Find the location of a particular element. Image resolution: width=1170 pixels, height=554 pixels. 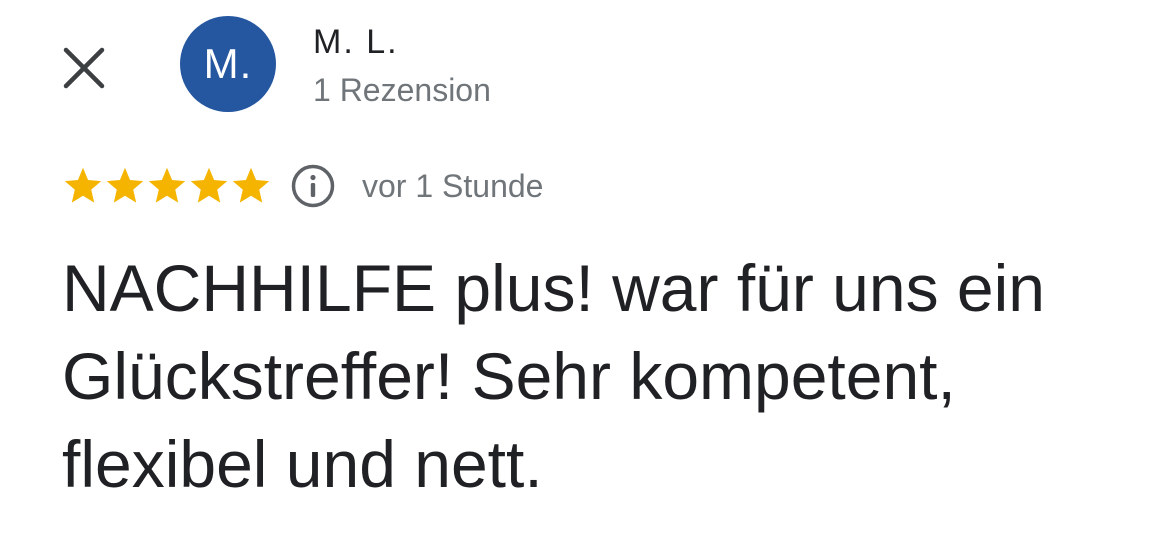

avatar: M. is located at coordinates (228, 64).